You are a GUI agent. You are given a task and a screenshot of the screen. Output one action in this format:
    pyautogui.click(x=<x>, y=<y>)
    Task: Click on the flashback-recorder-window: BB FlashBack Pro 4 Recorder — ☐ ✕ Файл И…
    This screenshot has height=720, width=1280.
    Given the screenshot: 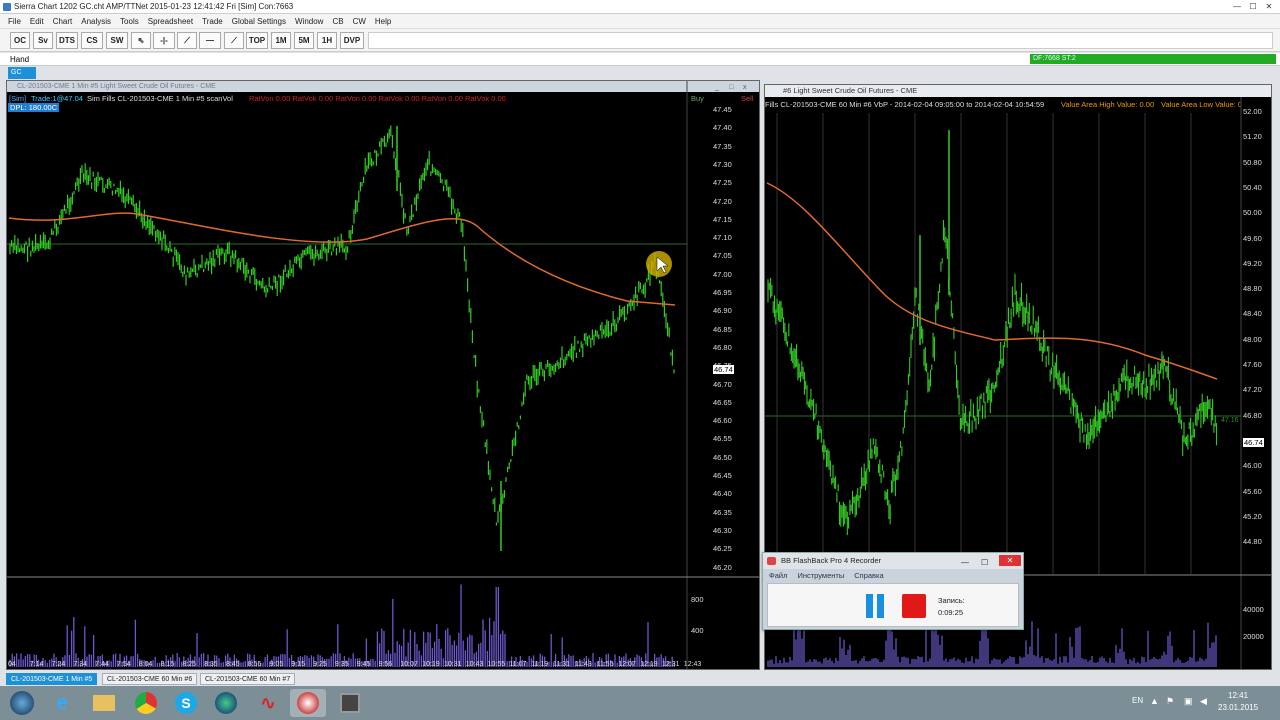 What is the action you would take?
    pyautogui.click(x=893, y=591)
    